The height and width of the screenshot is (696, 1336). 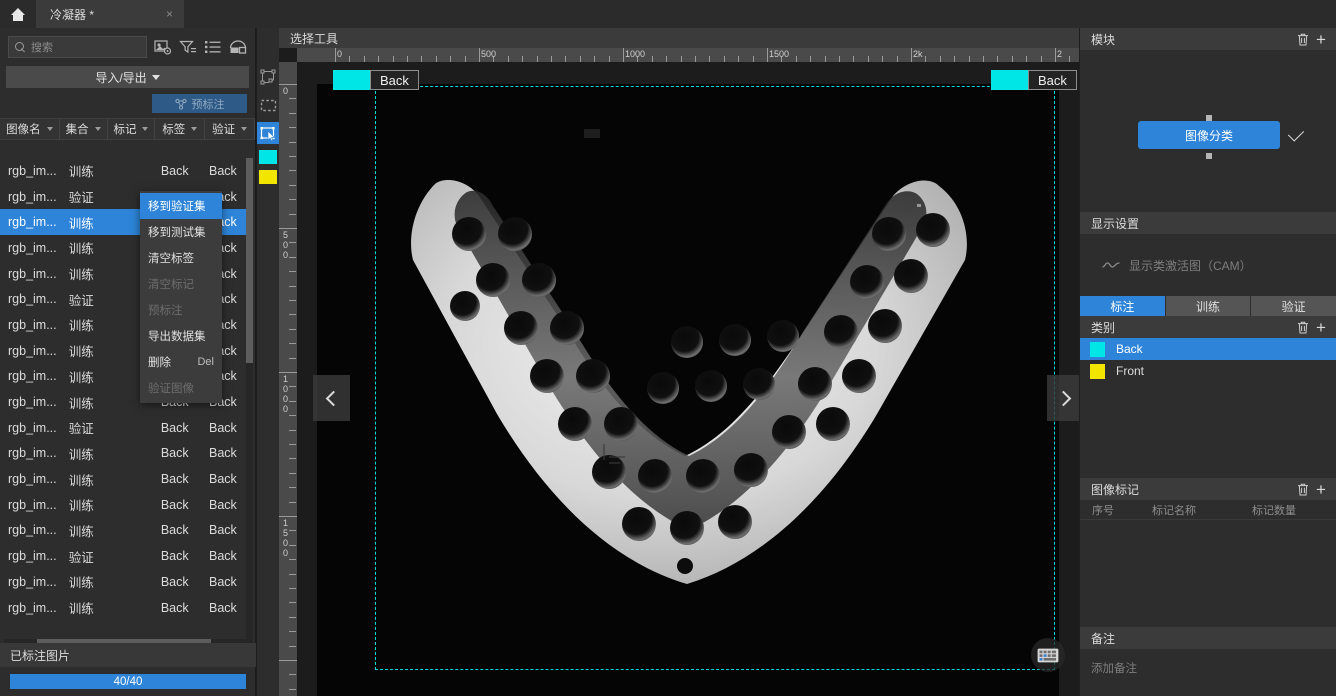 What do you see at coordinates (1123, 306) in the screenshot?
I see `mode-tab-标注: 标注` at bounding box center [1123, 306].